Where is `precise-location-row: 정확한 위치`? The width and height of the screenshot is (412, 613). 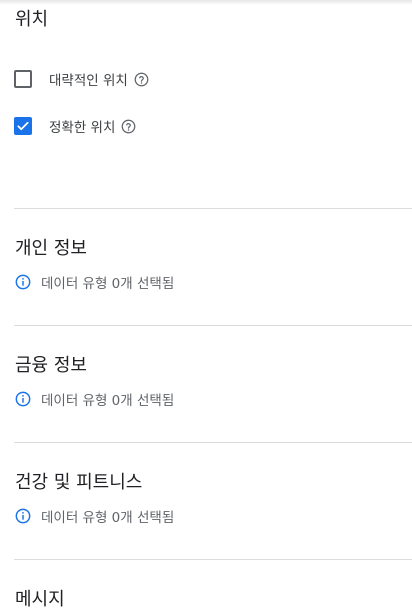 precise-location-row: 정확한 위치 is located at coordinates (75, 126).